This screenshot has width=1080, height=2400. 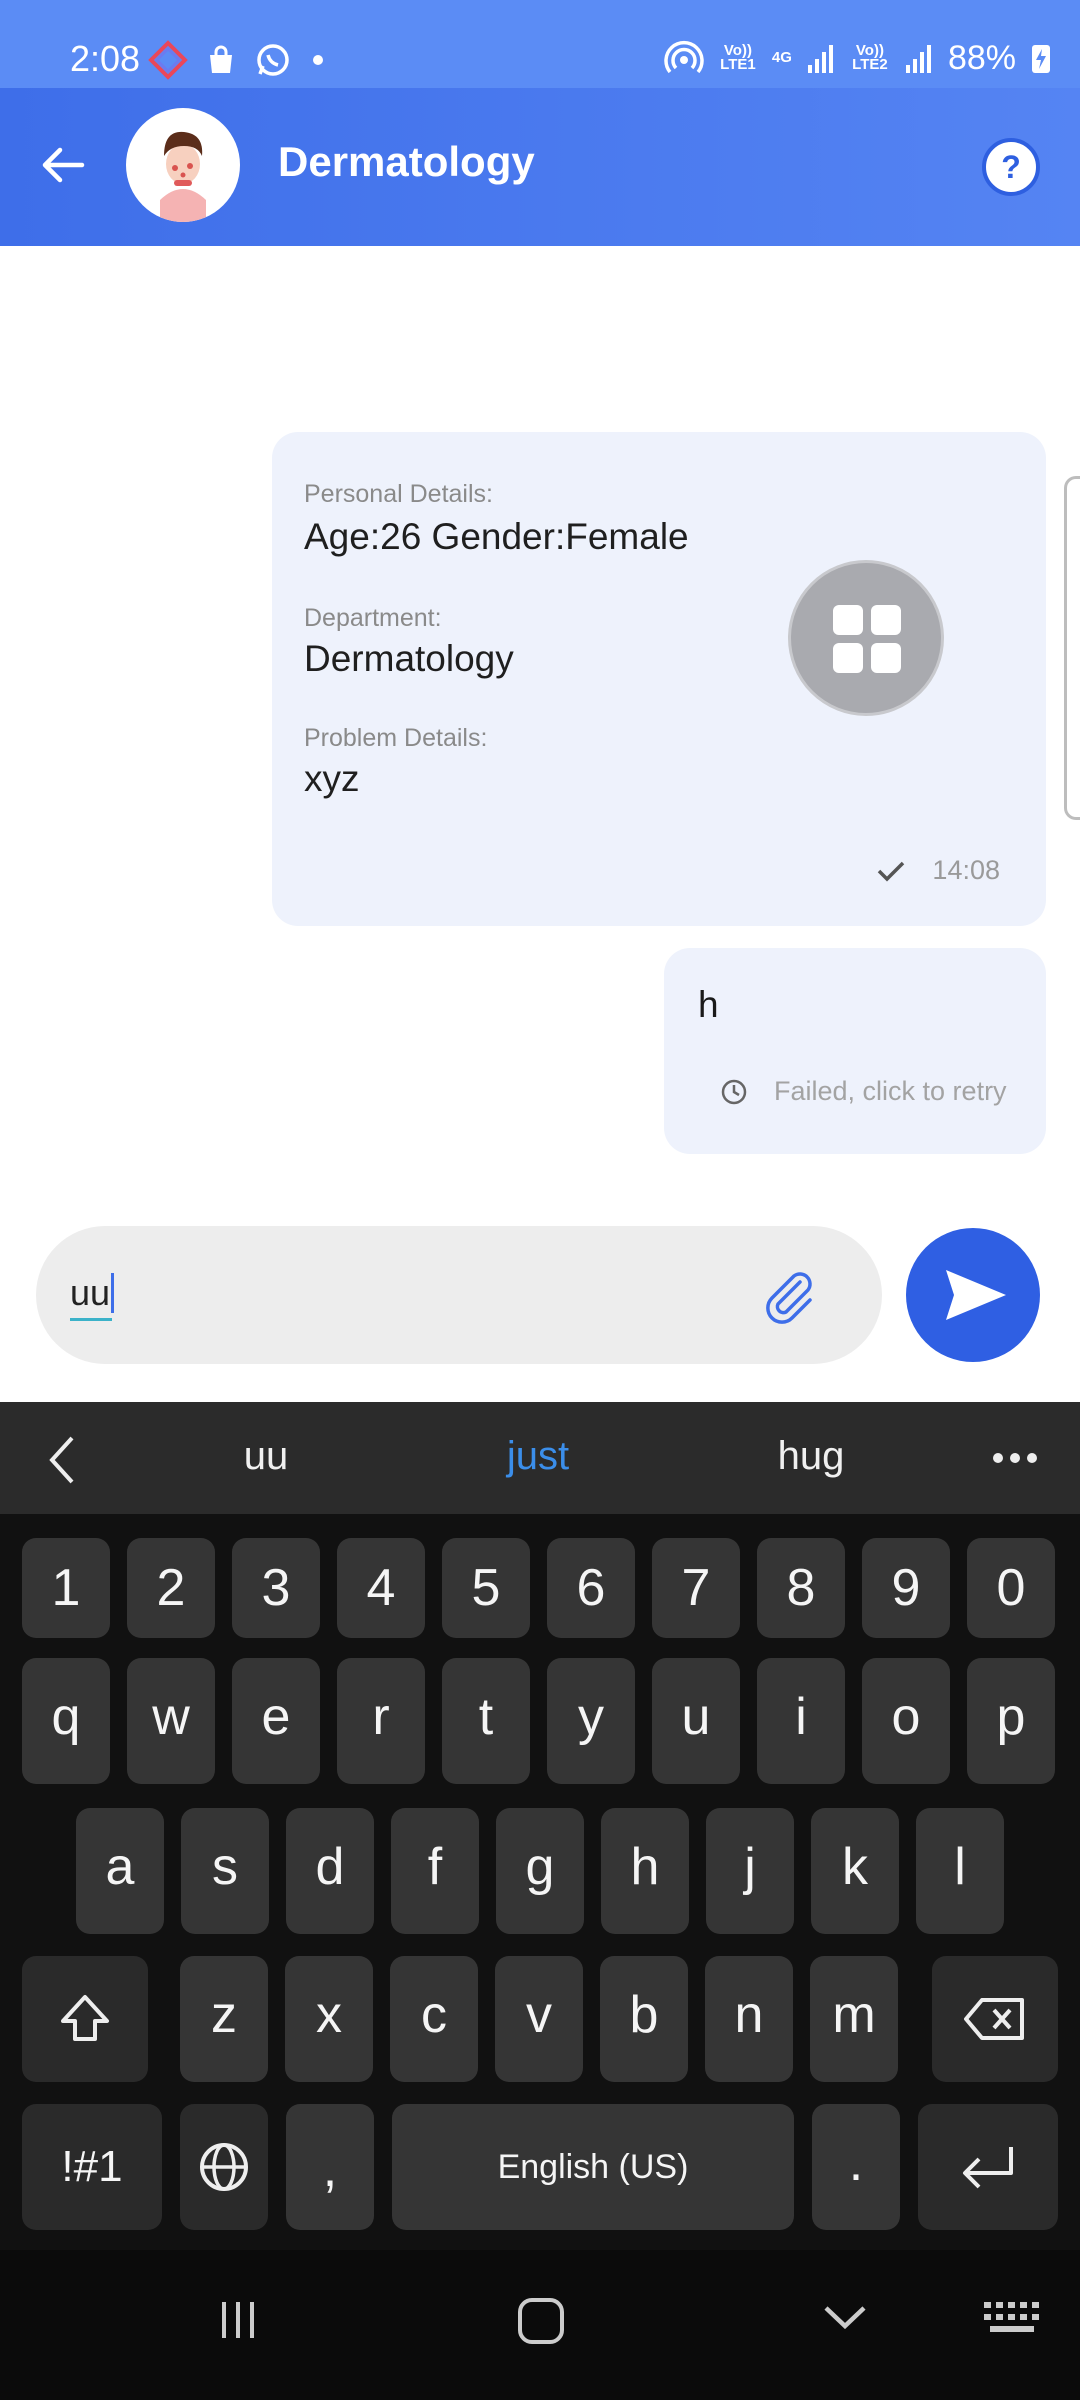 I want to click on key-w: w, so click(x=171, y=1721).